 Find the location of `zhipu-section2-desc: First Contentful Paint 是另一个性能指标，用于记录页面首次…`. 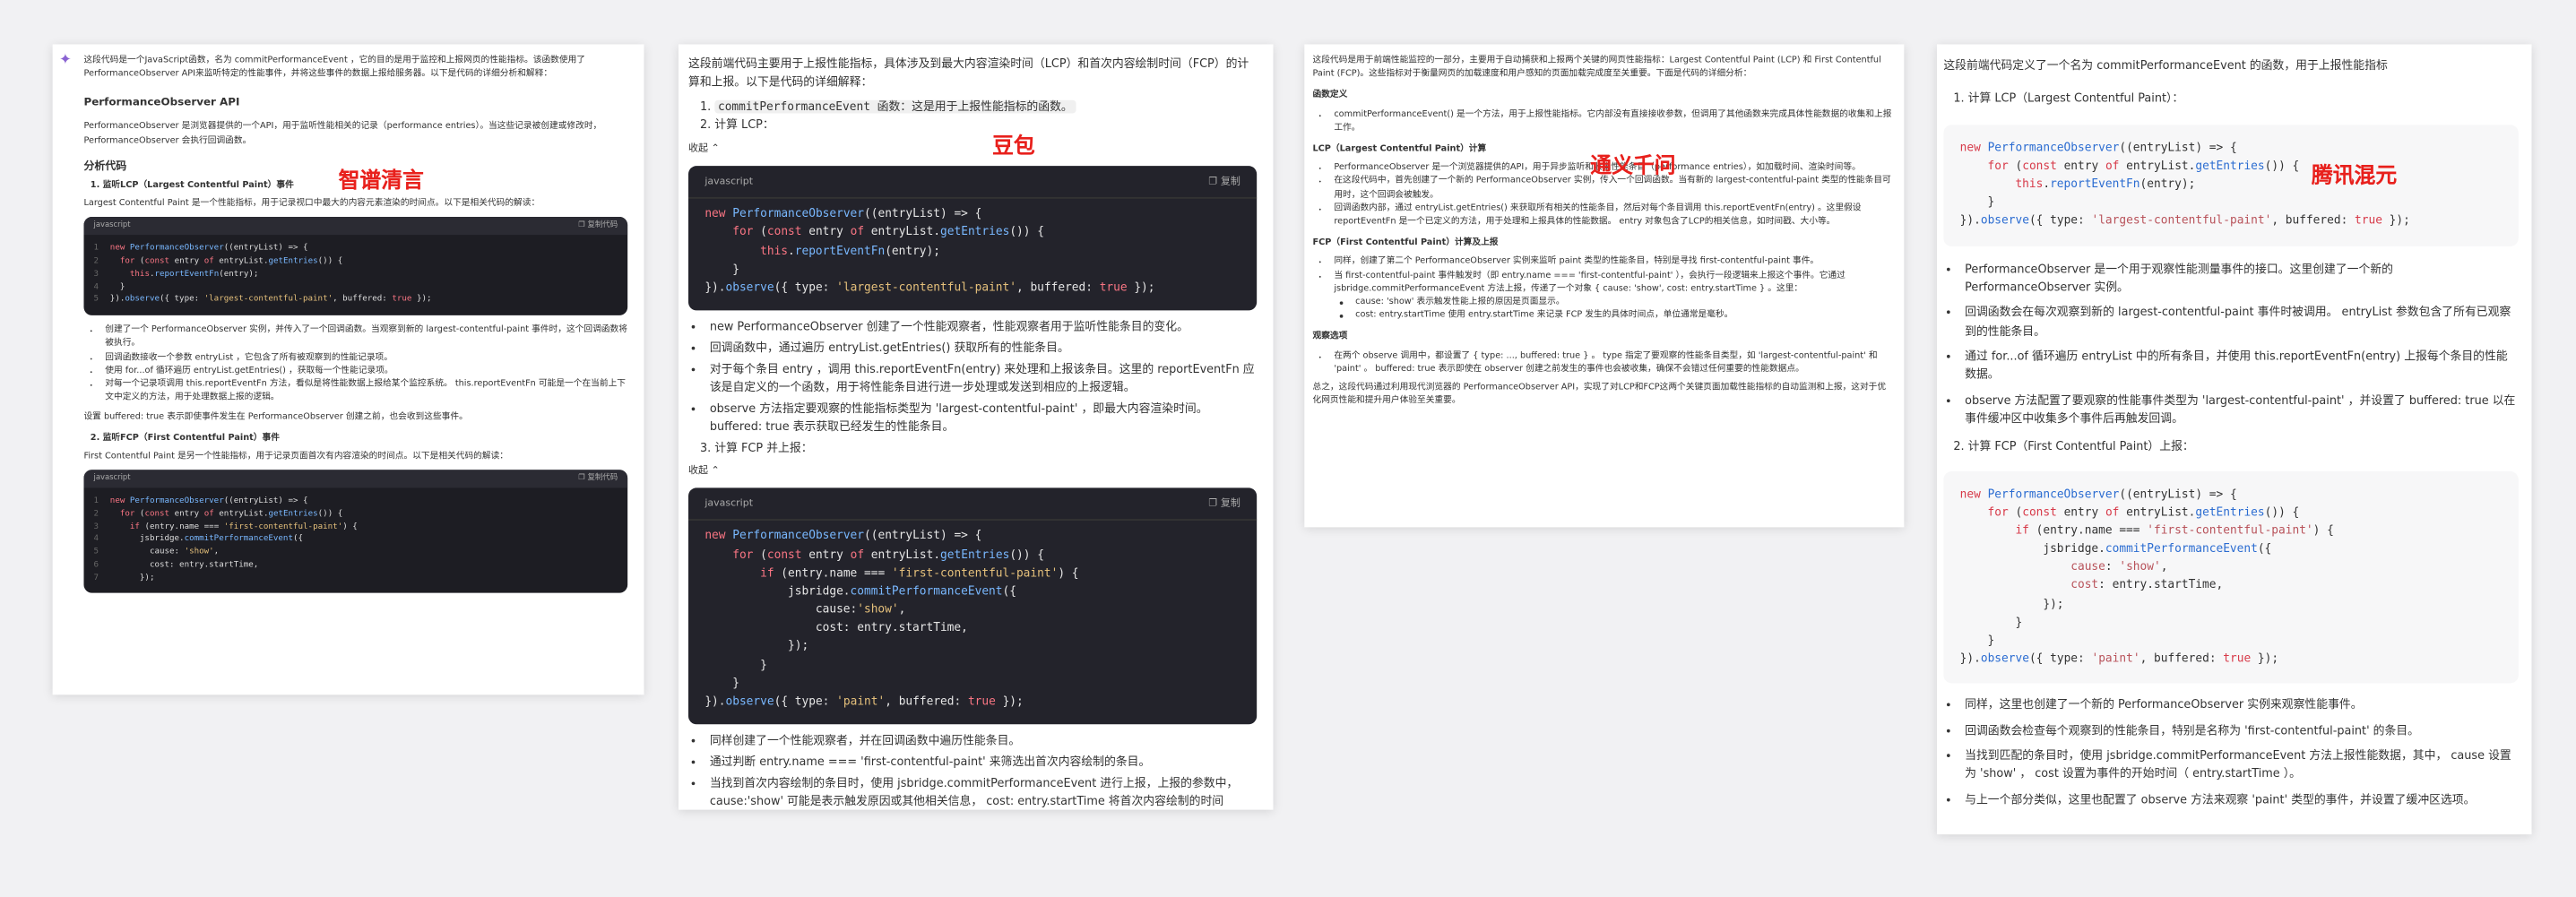

zhipu-section2-desc: First Contentful Paint 是另一个性能指标，用于记录页面首次… is located at coordinates (296, 456).